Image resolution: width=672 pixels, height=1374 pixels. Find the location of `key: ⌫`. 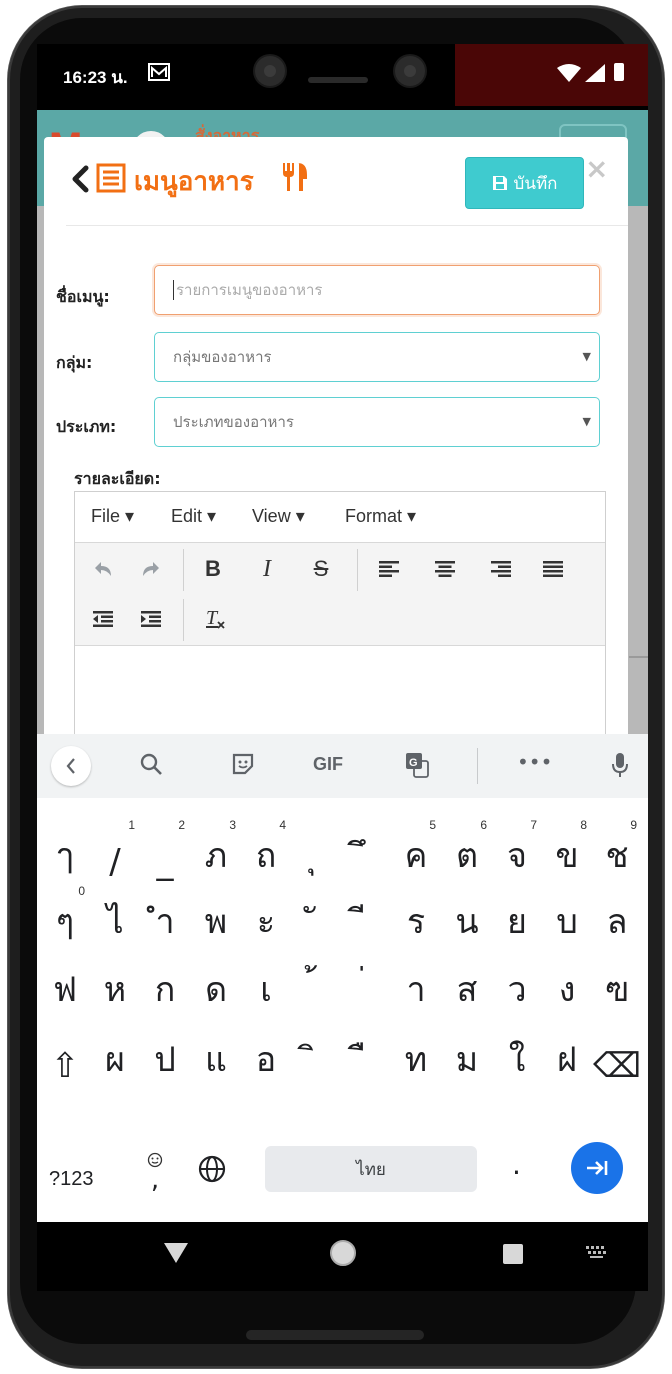

key: ⌫ is located at coordinates (617, 1056).